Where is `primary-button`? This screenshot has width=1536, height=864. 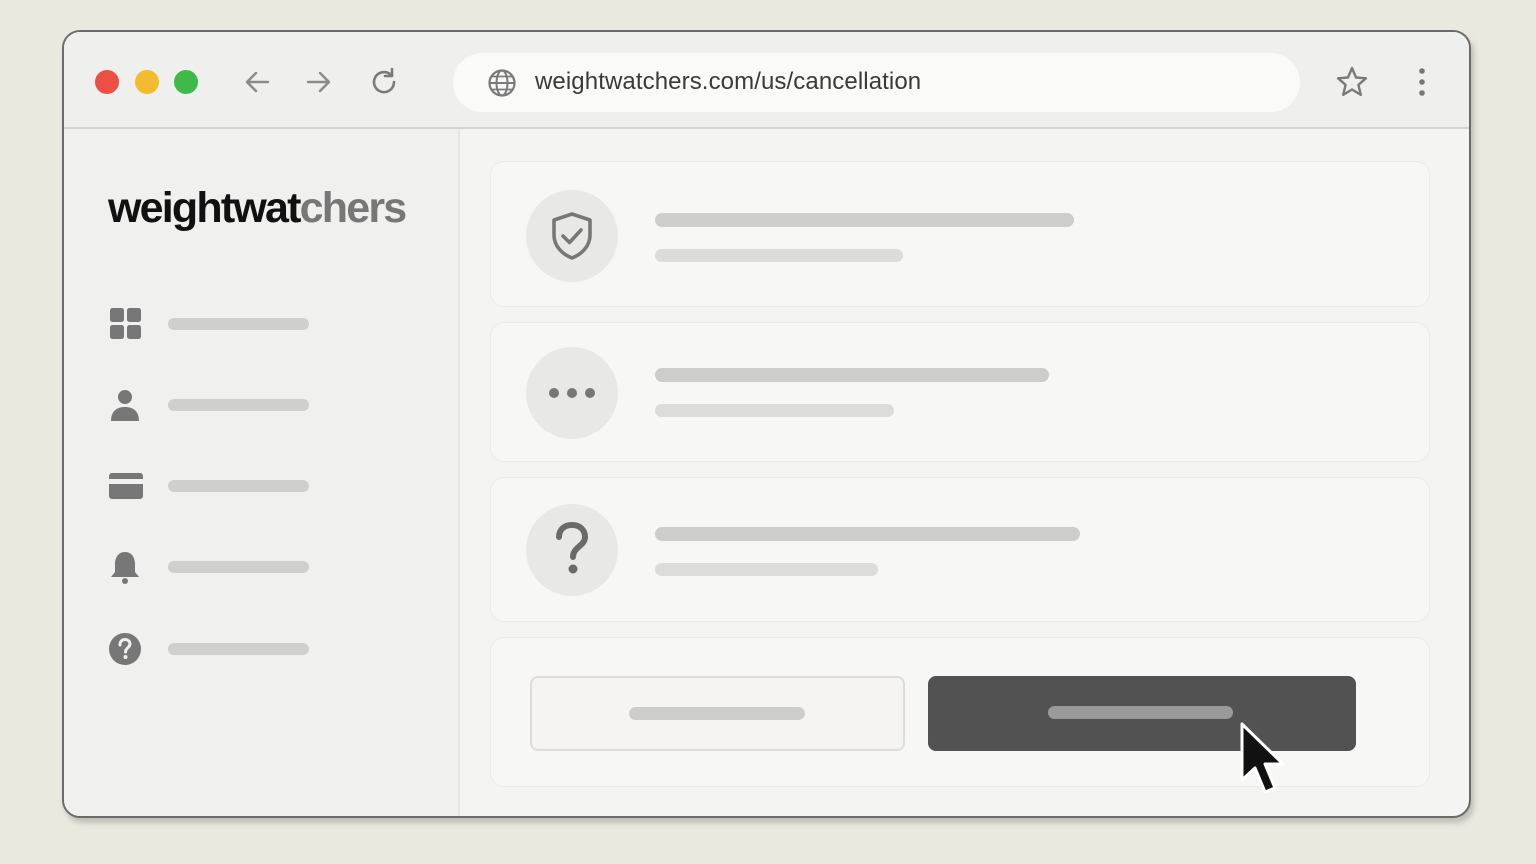 primary-button is located at coordinates (1142, 713).